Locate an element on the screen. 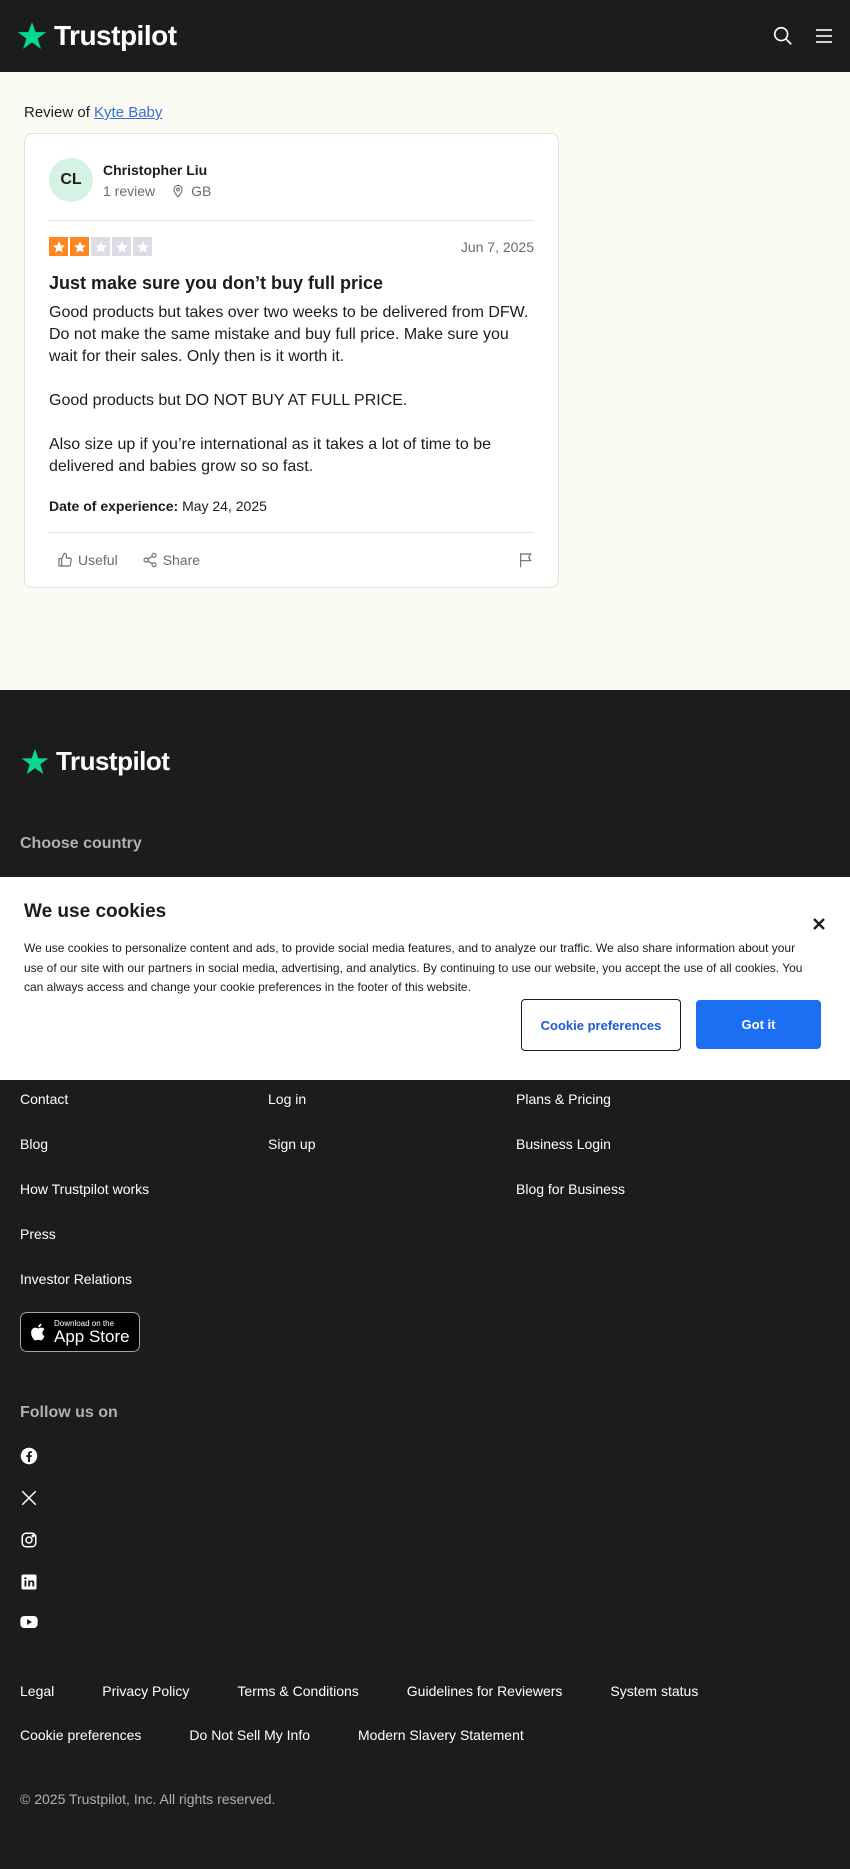 The width and height of the screenshot is (850, 1869). cookie-title: We use cookies is located at coordinates (95, 911).